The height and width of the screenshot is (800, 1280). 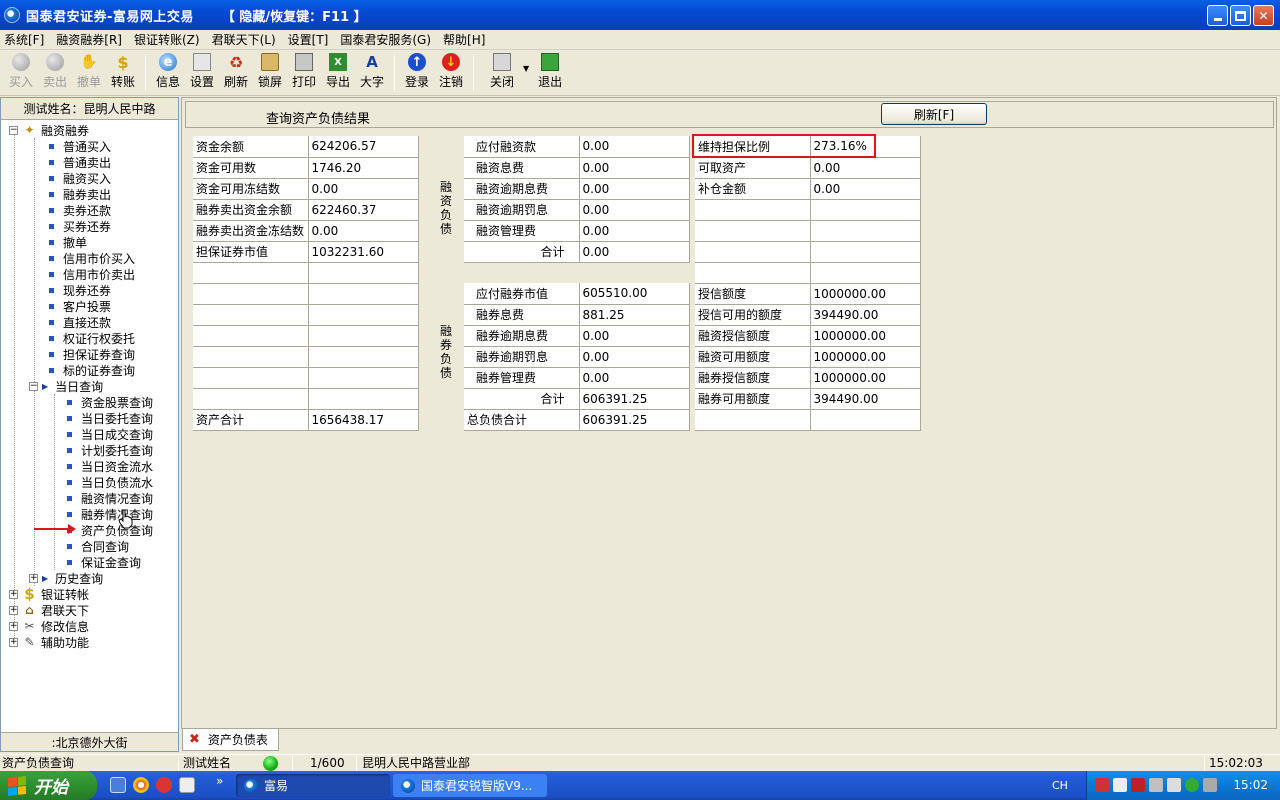 What do you see at coordinates (92, 338) in the screenshot?
I see `tree-item: 权证行权委托` at bounding box center [92, 338].